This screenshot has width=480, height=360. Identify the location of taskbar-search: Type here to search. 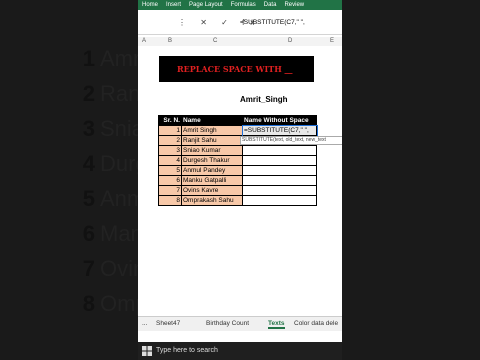
(204, 351).